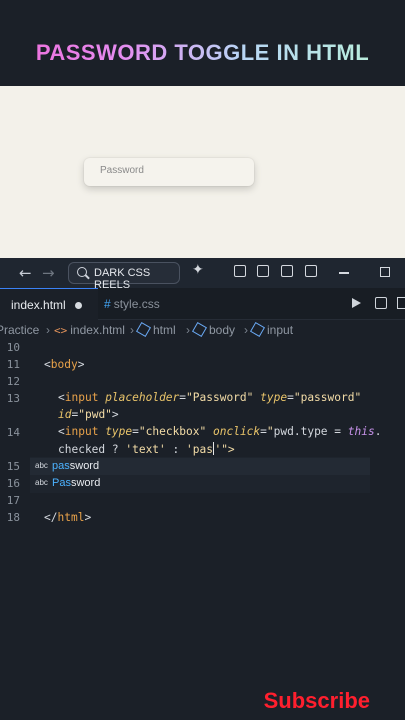 The height and width of the screenshot is (720, 405). Describe the element at coordinates (401, 303) in the screenshot. I see `more-actions-icon` at that location.